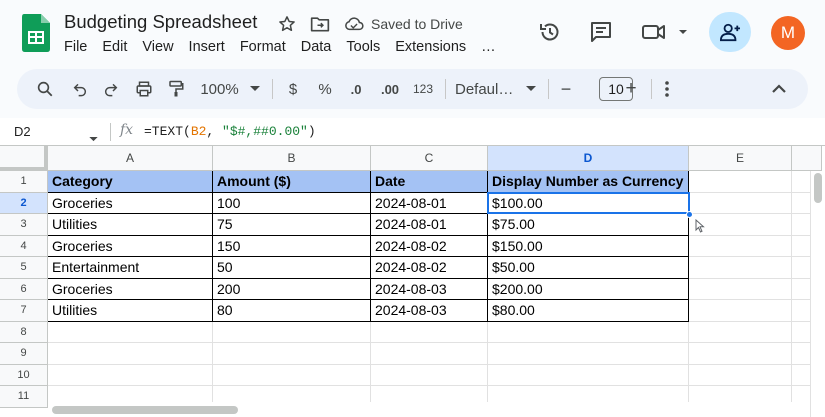 The height and width of the screenshot is (417, 825). I want to click on name-box: D2, so click(22, 131).